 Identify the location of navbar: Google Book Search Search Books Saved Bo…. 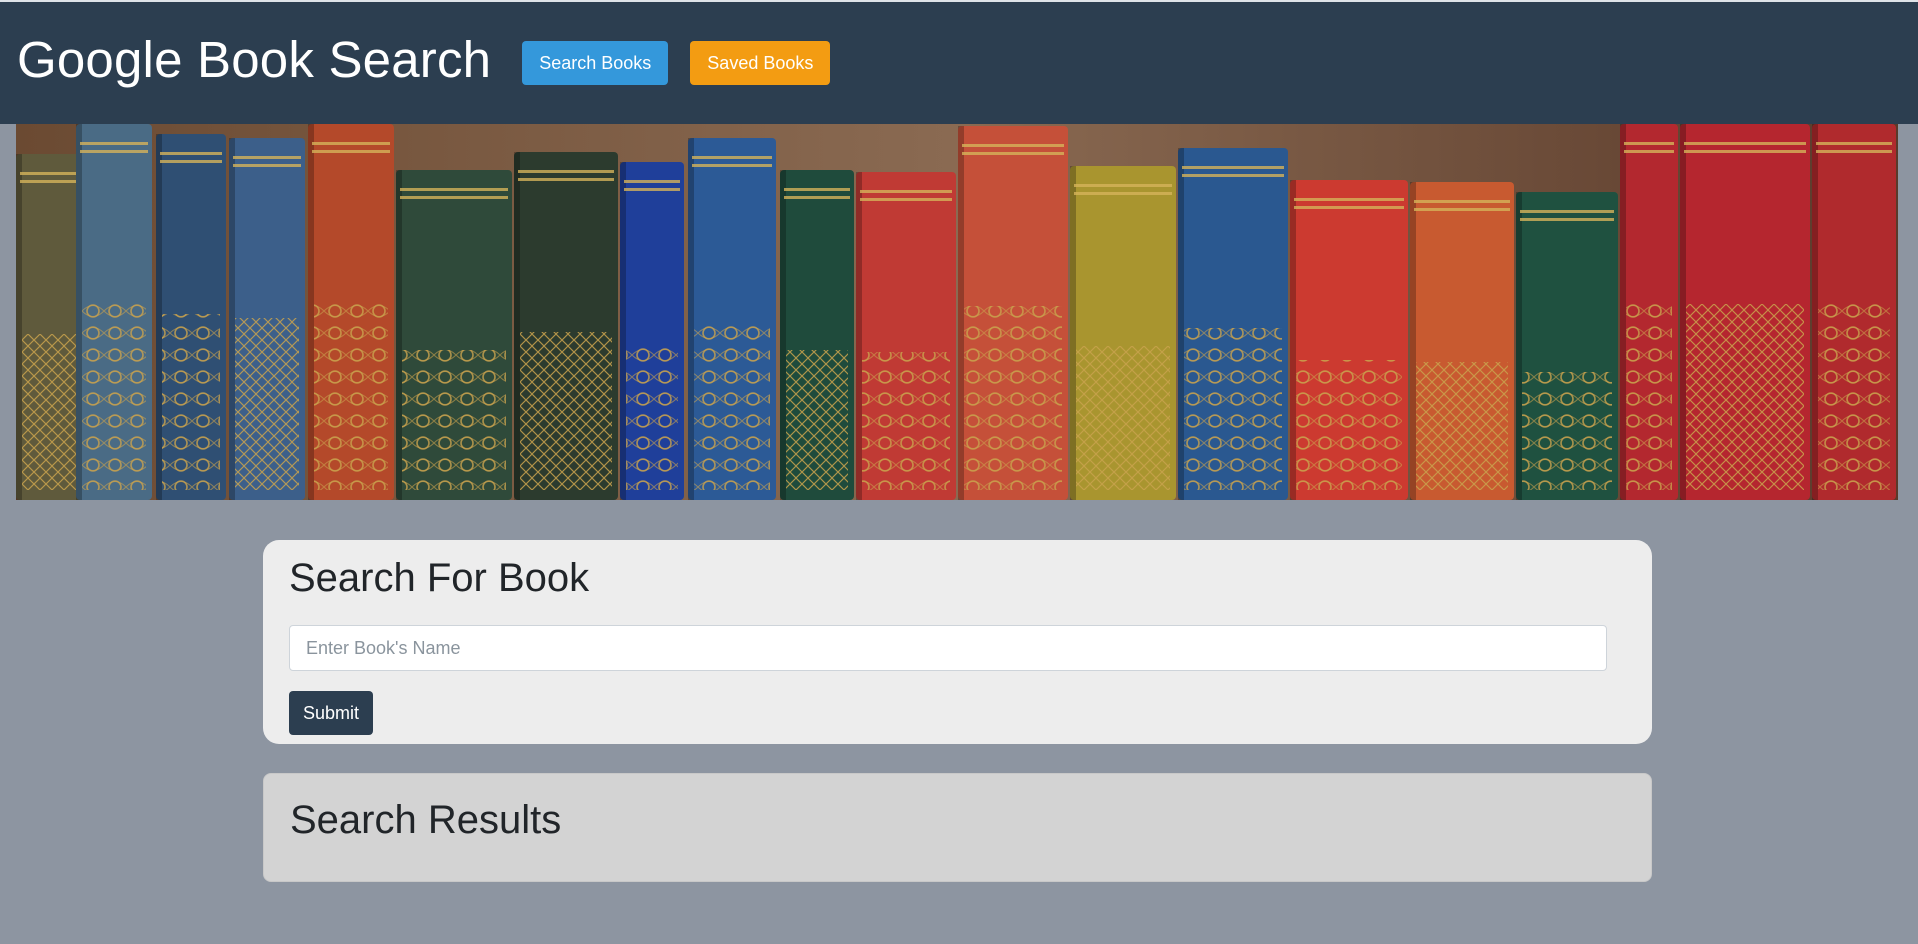
(959, 62).